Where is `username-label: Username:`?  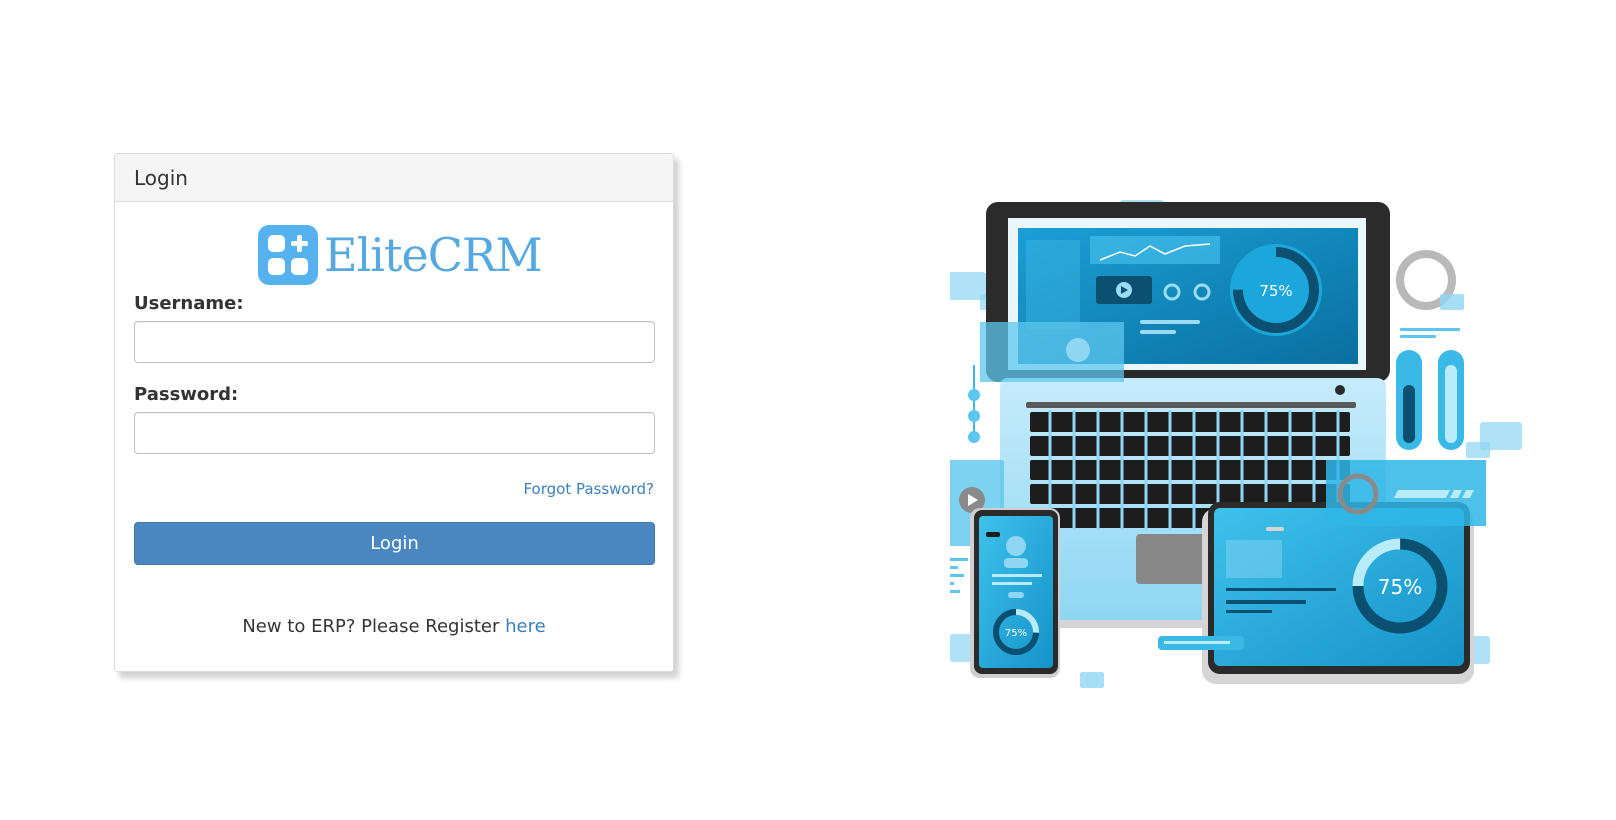
username-label: Username: is located at coordinates (189, 303).